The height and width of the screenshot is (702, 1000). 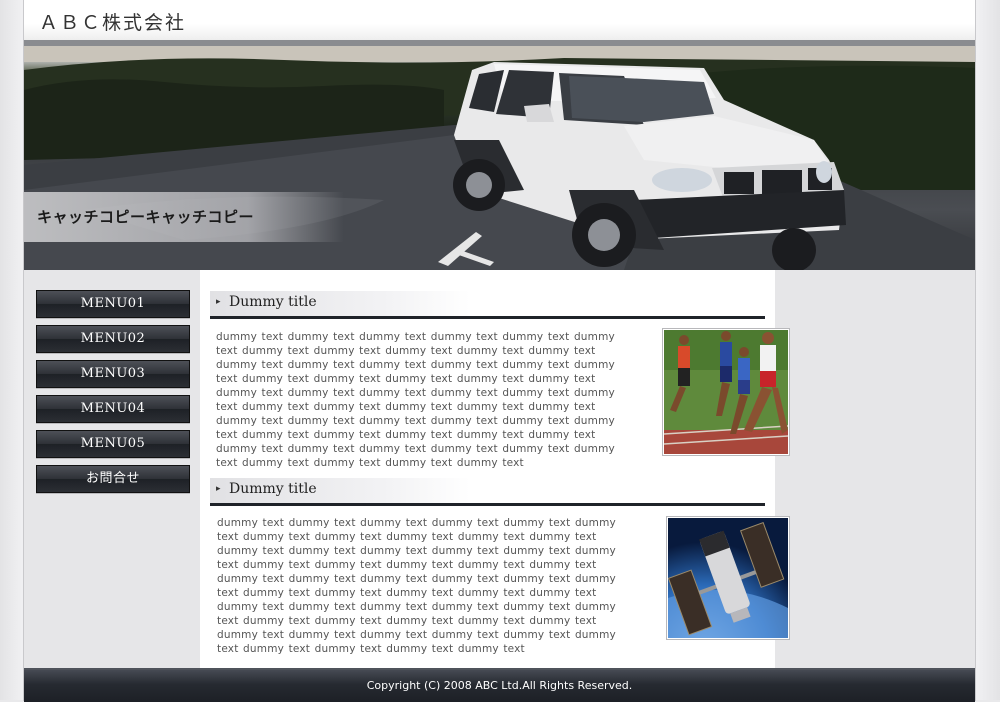 I want to click on menu-item-05: MENU05, so click(x=113, y=444).